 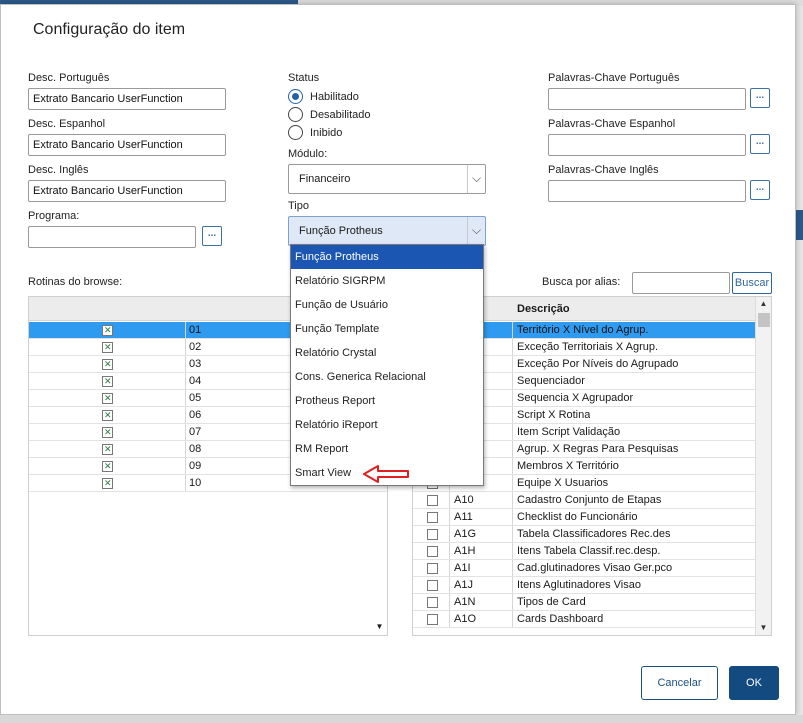 What do you see at coordinates (387, 425) in the screenshot?
I see `tipo-option: Relatório iReport` at bounding box center [387, 425].